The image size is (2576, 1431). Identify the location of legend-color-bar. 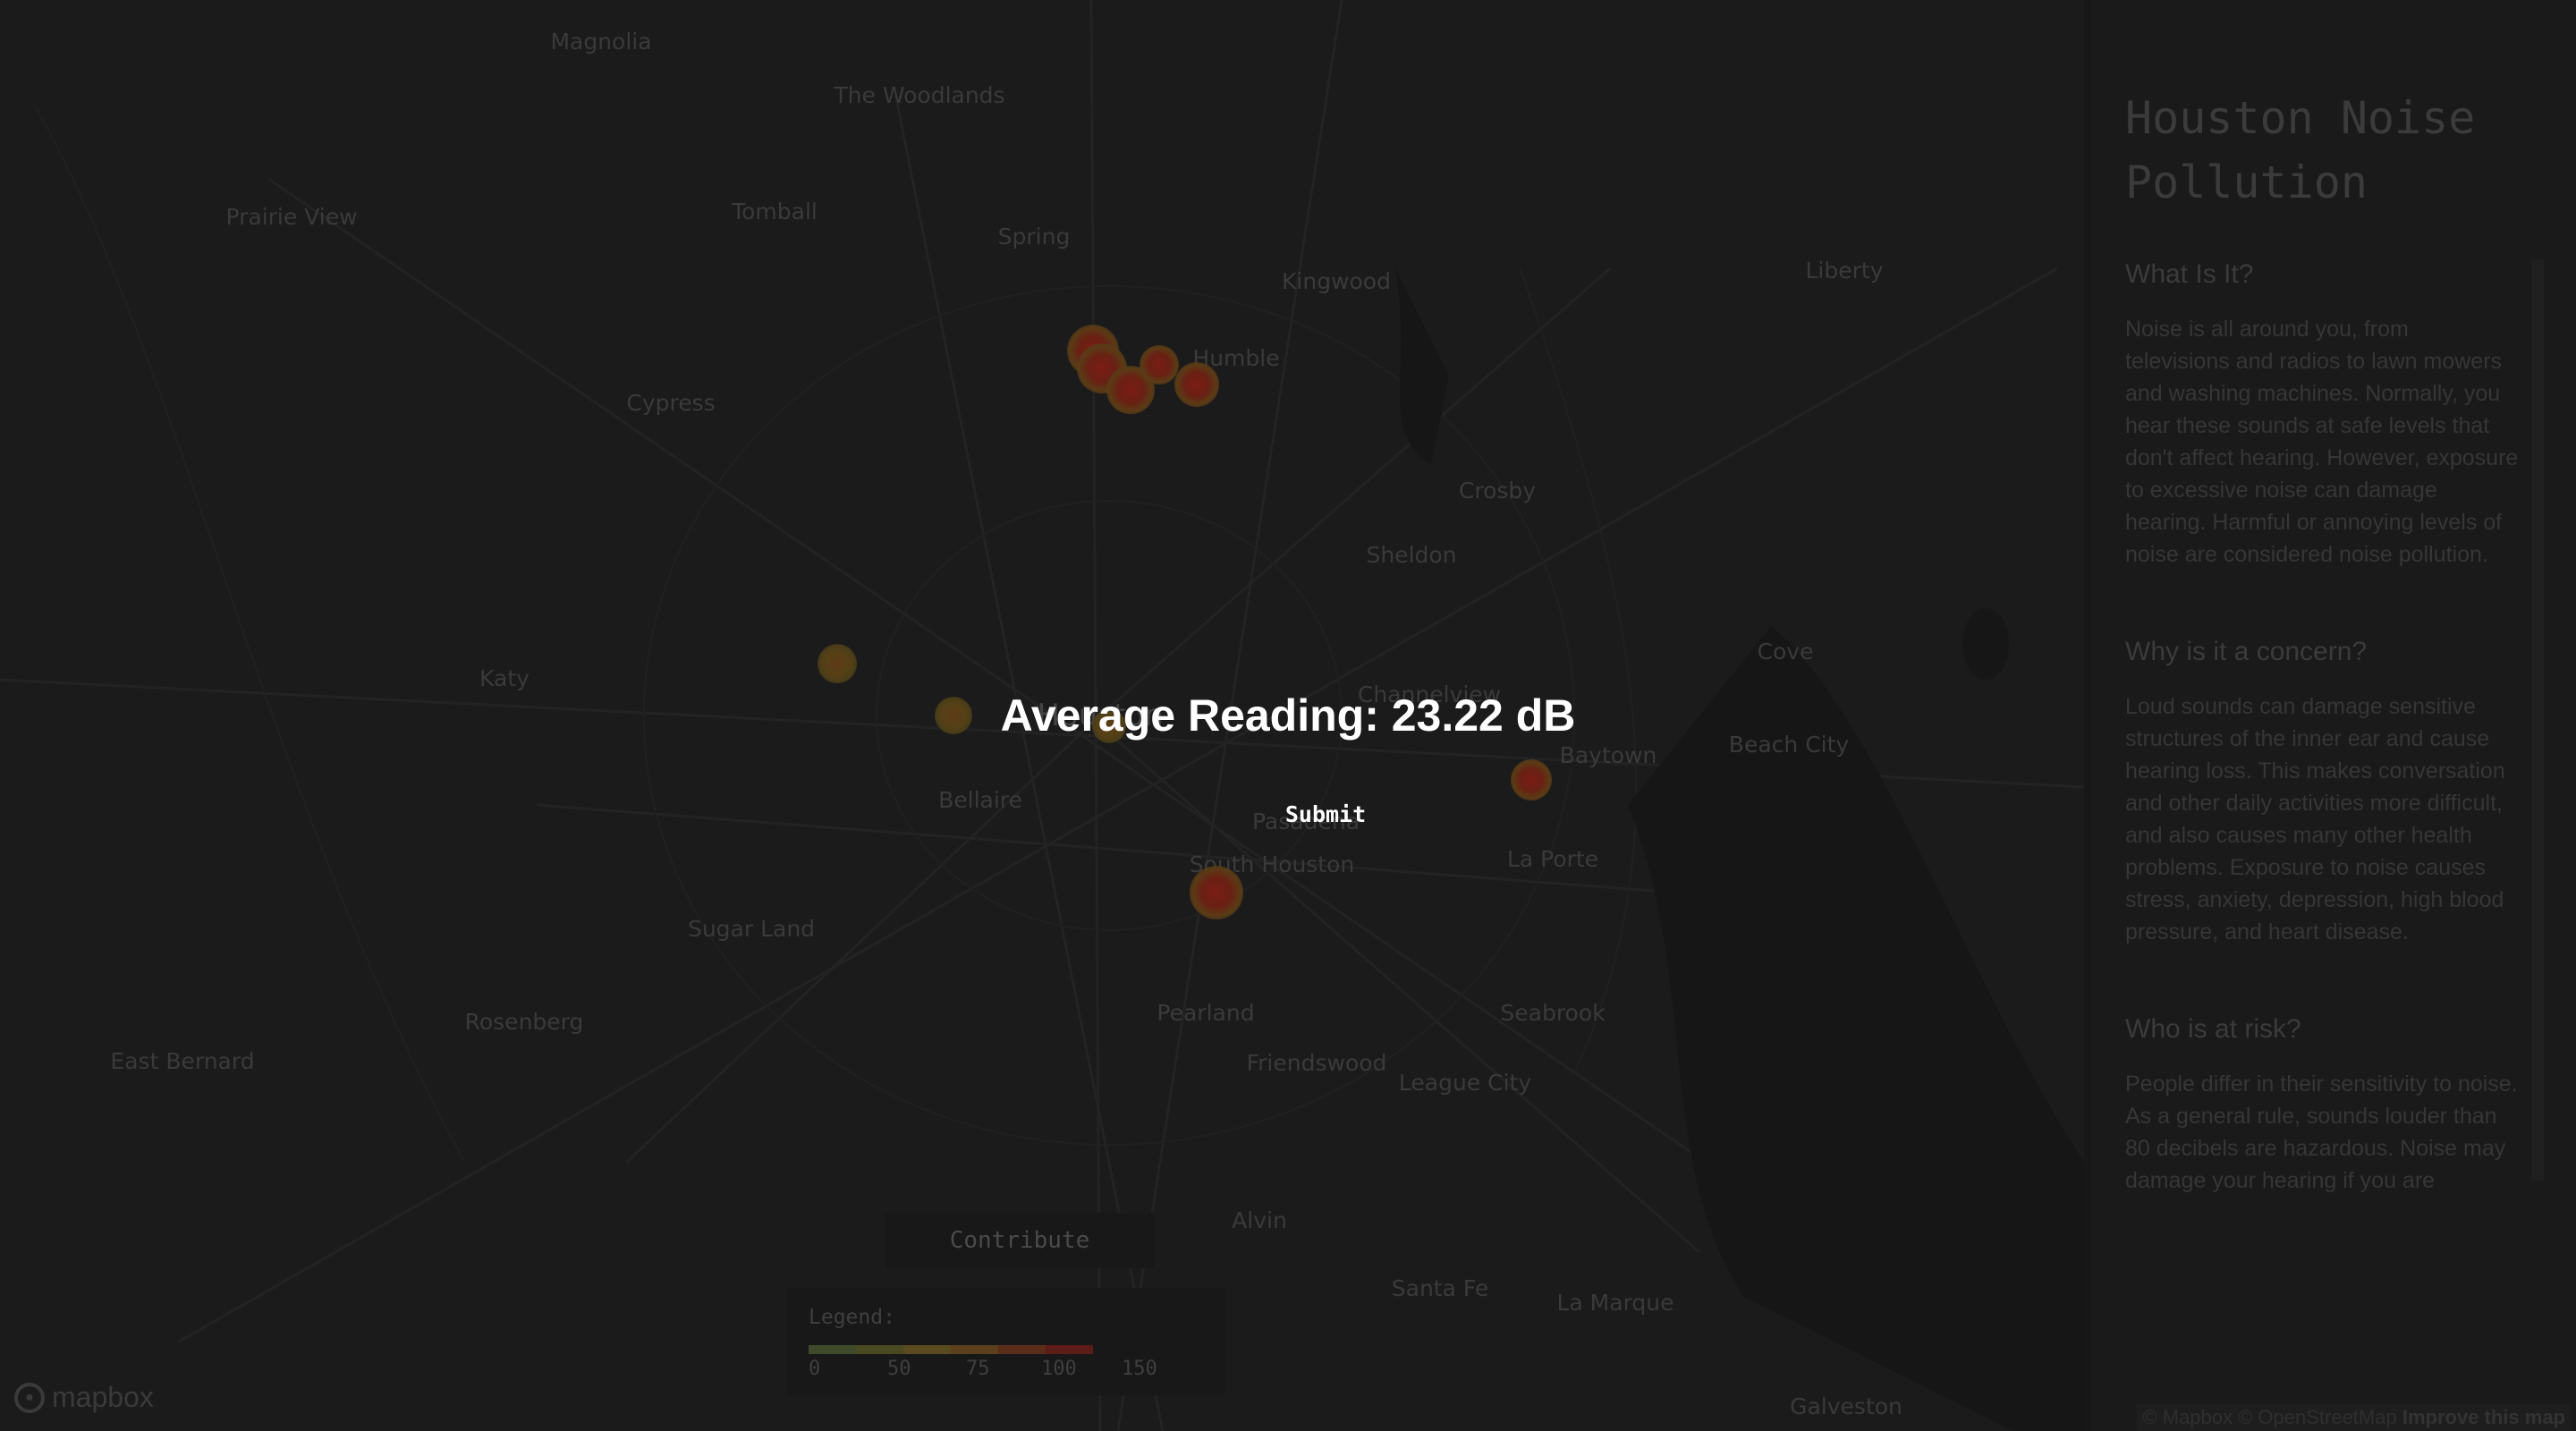
(951, 1350).